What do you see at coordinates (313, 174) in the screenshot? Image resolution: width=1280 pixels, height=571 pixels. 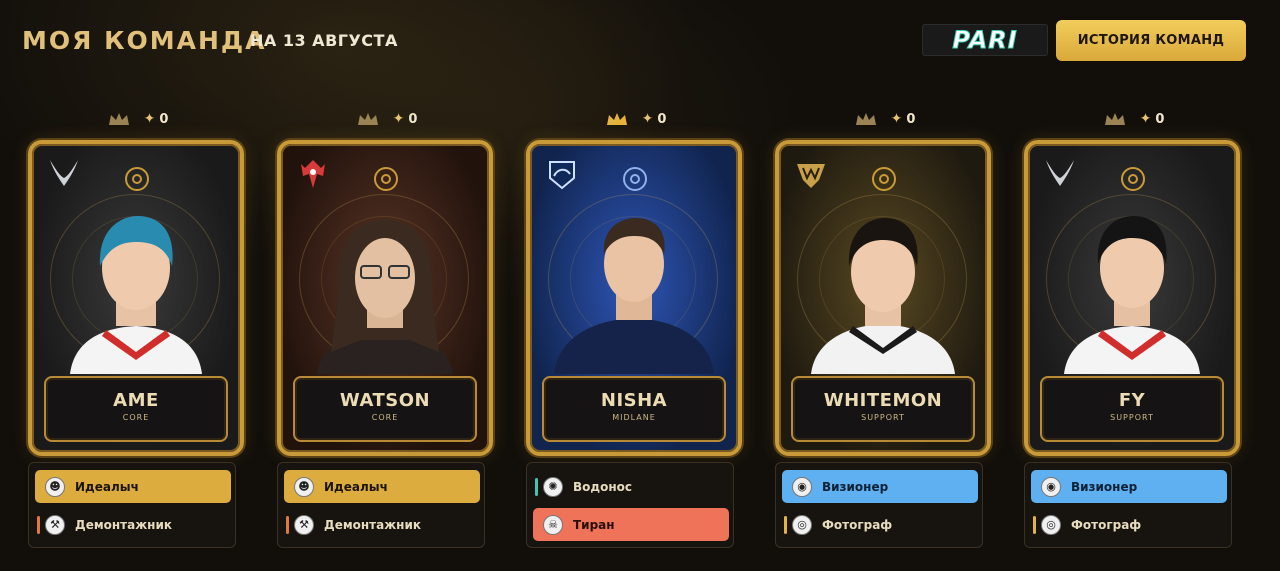 I see `entity-icon` at bounding box center [313, 174].